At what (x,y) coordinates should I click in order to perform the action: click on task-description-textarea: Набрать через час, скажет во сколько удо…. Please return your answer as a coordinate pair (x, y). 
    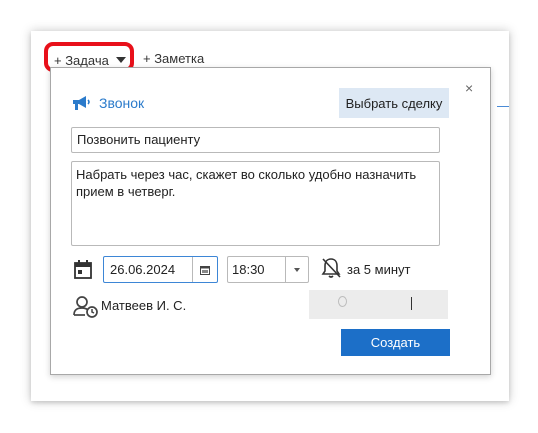
    Looking at the image, I should click on (255, 203).